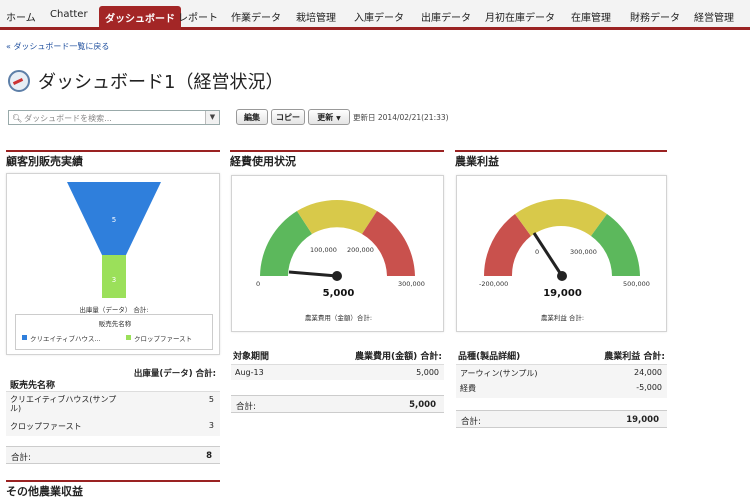  I want to click on table-row-value: 3, so click(211, 425).